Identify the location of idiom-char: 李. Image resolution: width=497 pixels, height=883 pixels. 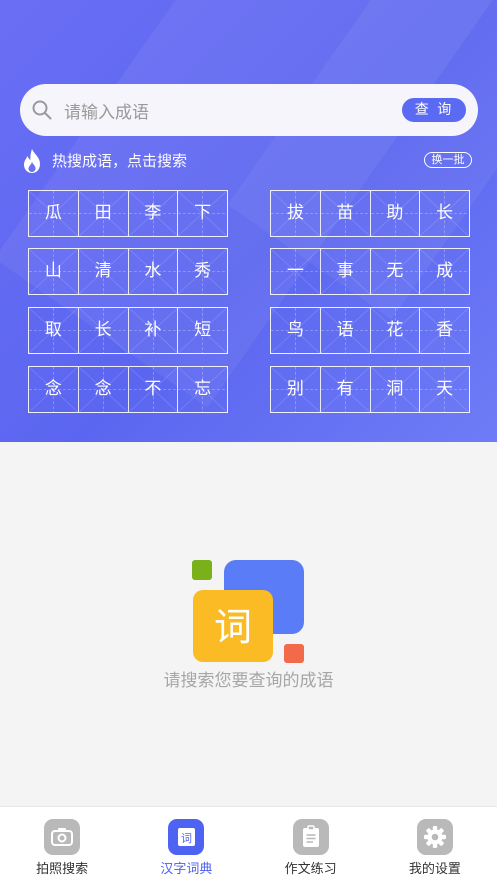
(153, 213).